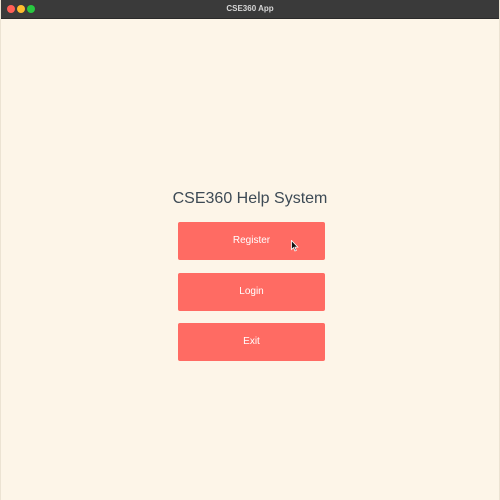  I want to click on window-title: CSE360 App, so click(250, 8).